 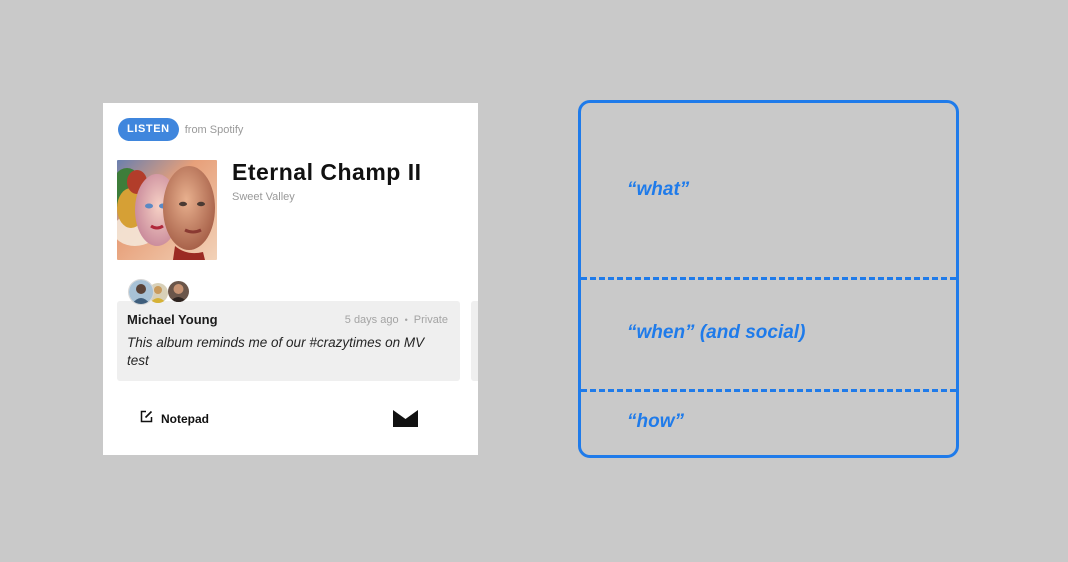 What do you see at coordinates (430, 320) in the screenshot?
I see `comment-visibility: Private` at bounding box center [430, 320].